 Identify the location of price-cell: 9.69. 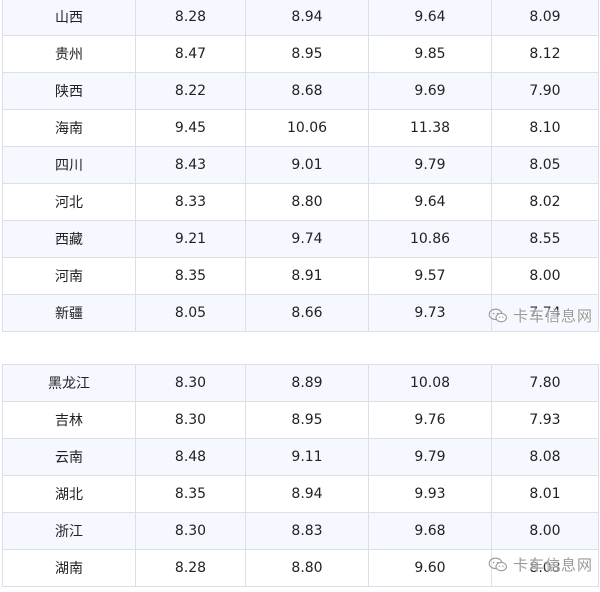
(430, 91).